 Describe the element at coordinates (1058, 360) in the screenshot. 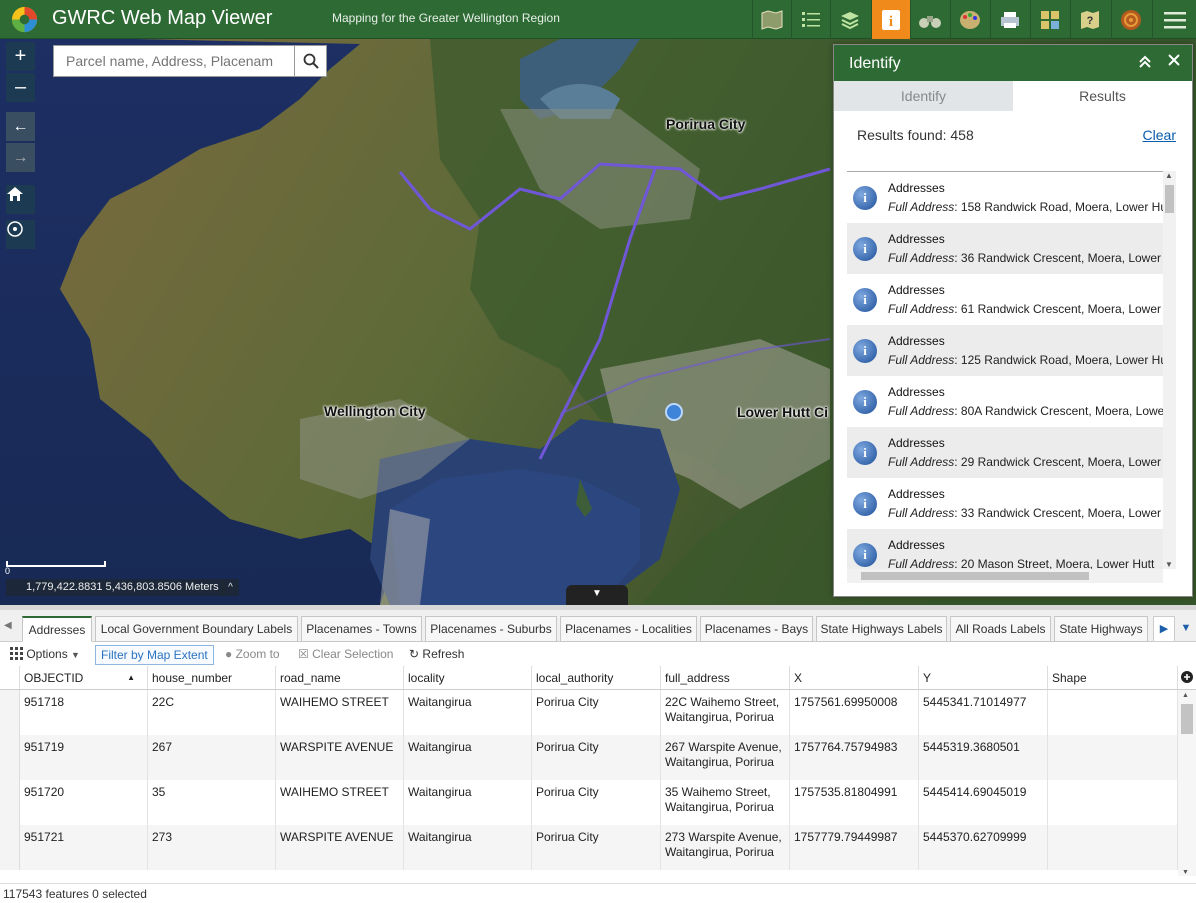

I see `result-address: : 125 Randwick Road, Moera, Lower Hu` at that location.